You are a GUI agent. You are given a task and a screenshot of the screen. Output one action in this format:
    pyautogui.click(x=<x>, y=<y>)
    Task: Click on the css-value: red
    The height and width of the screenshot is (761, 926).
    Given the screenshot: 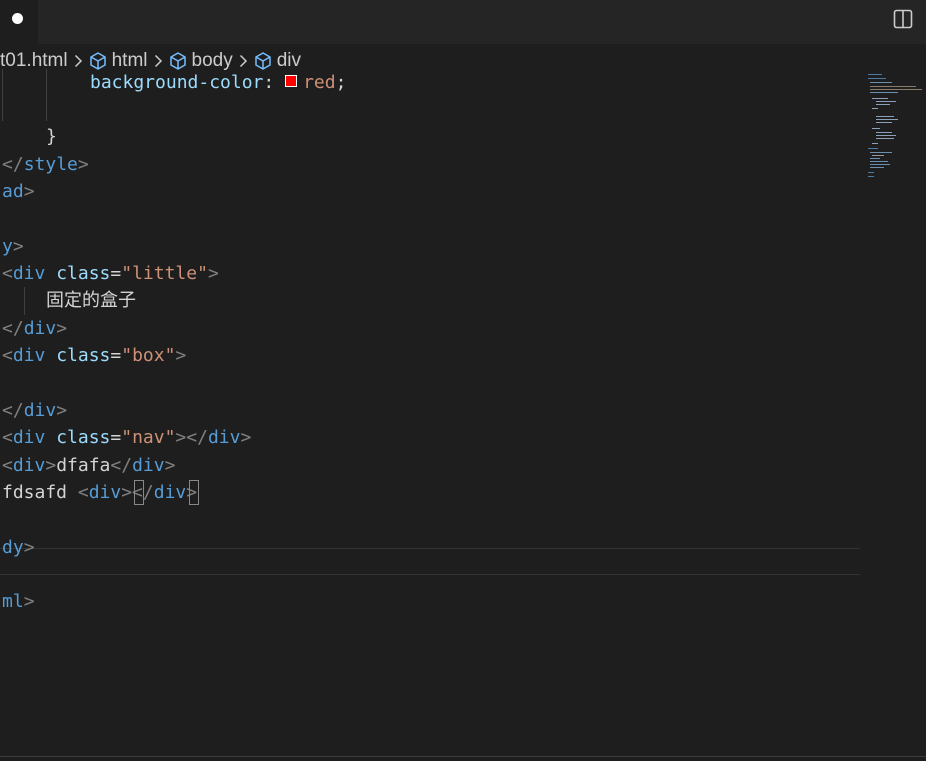 What is the action you would take?
    pyautogui.click(x=319, y=82)
    